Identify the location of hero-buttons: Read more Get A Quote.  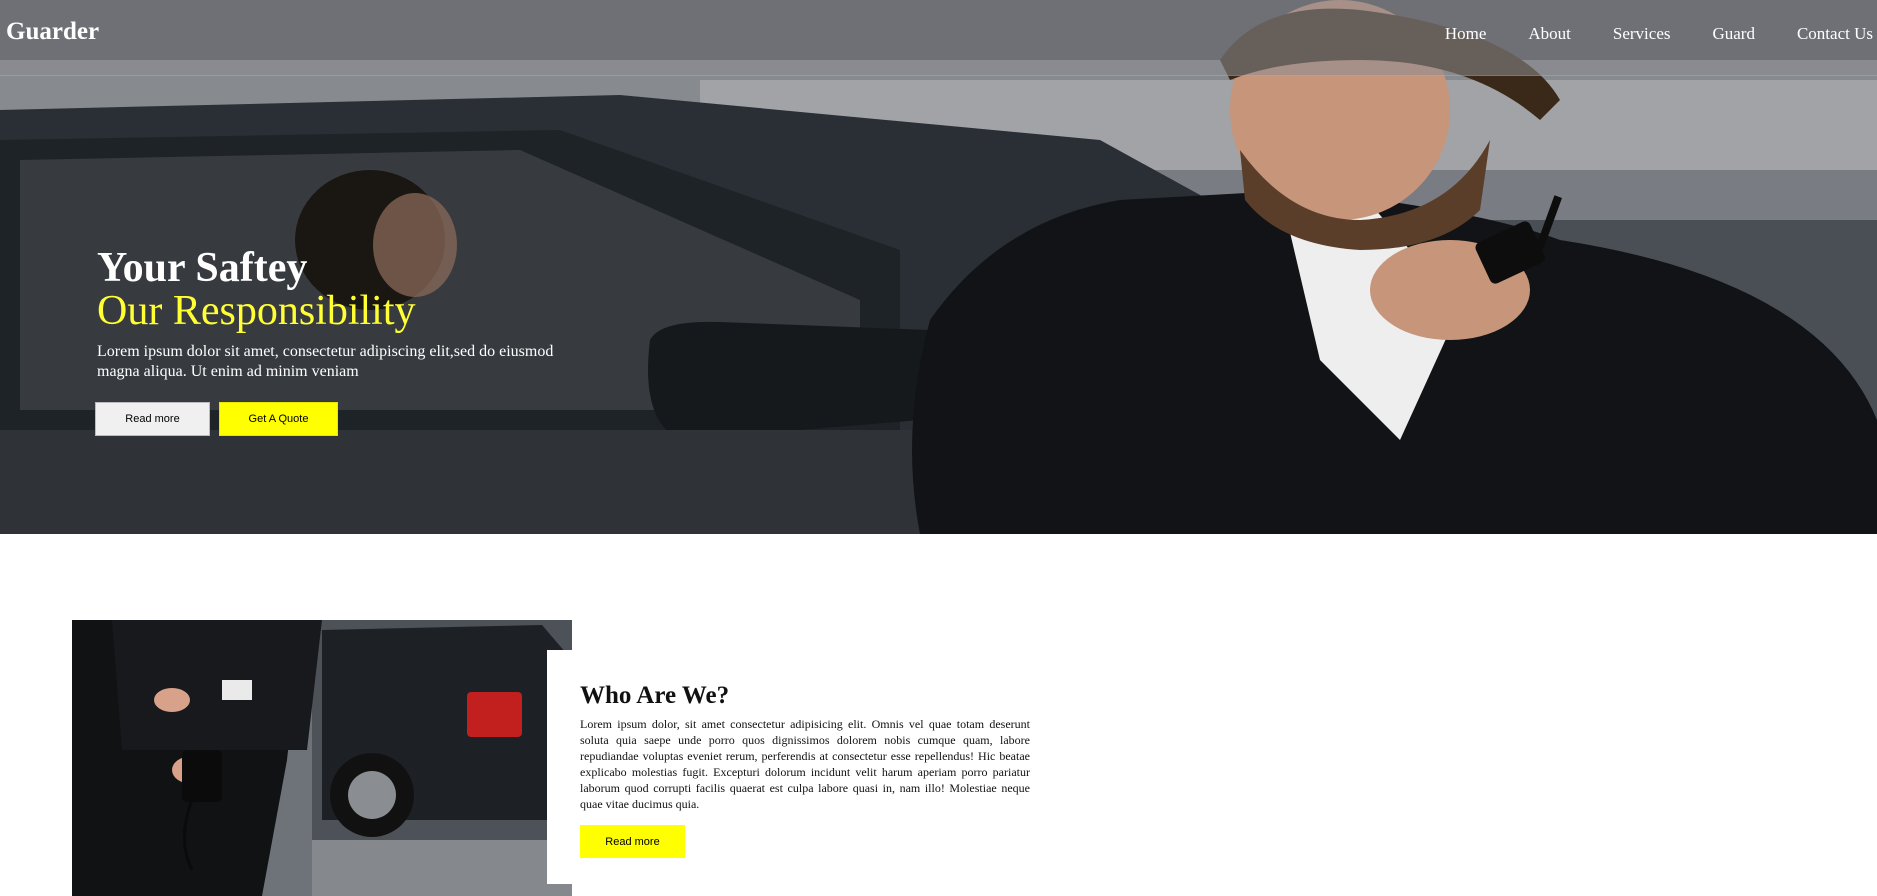
(216, 419).